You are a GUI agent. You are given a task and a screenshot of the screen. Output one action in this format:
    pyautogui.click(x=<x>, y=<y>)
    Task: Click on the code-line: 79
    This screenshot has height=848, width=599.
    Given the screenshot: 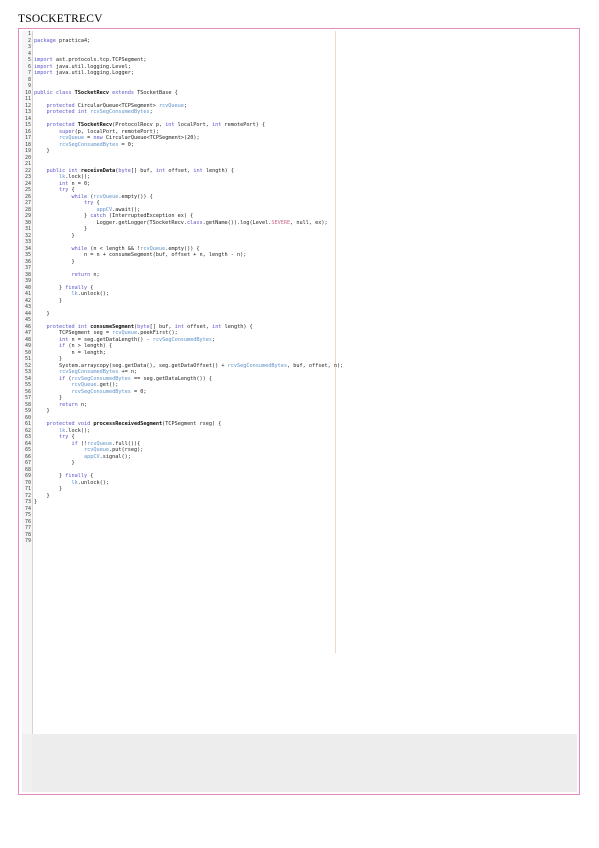 What is the action you would take?
    pyautogui.click(x=299, y=541)
    